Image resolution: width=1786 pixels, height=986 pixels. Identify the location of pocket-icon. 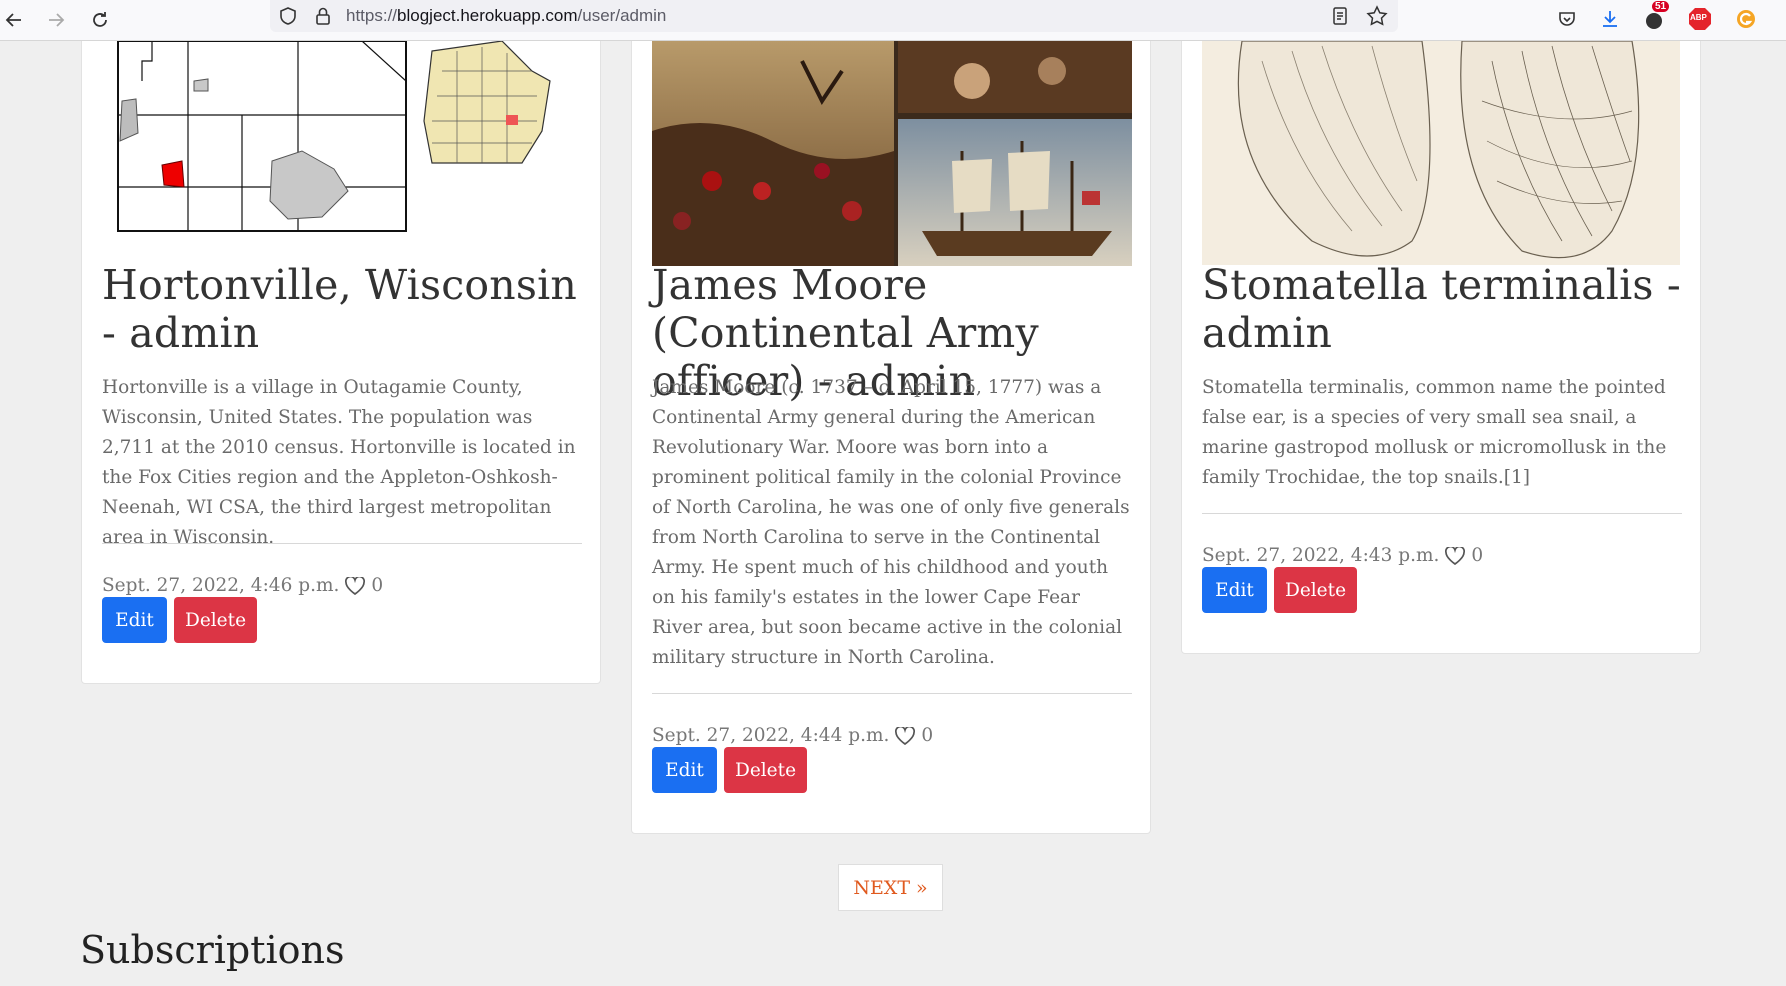
(1567, 19).